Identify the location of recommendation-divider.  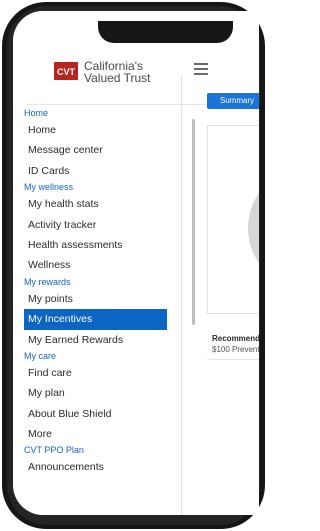
(233, 359).